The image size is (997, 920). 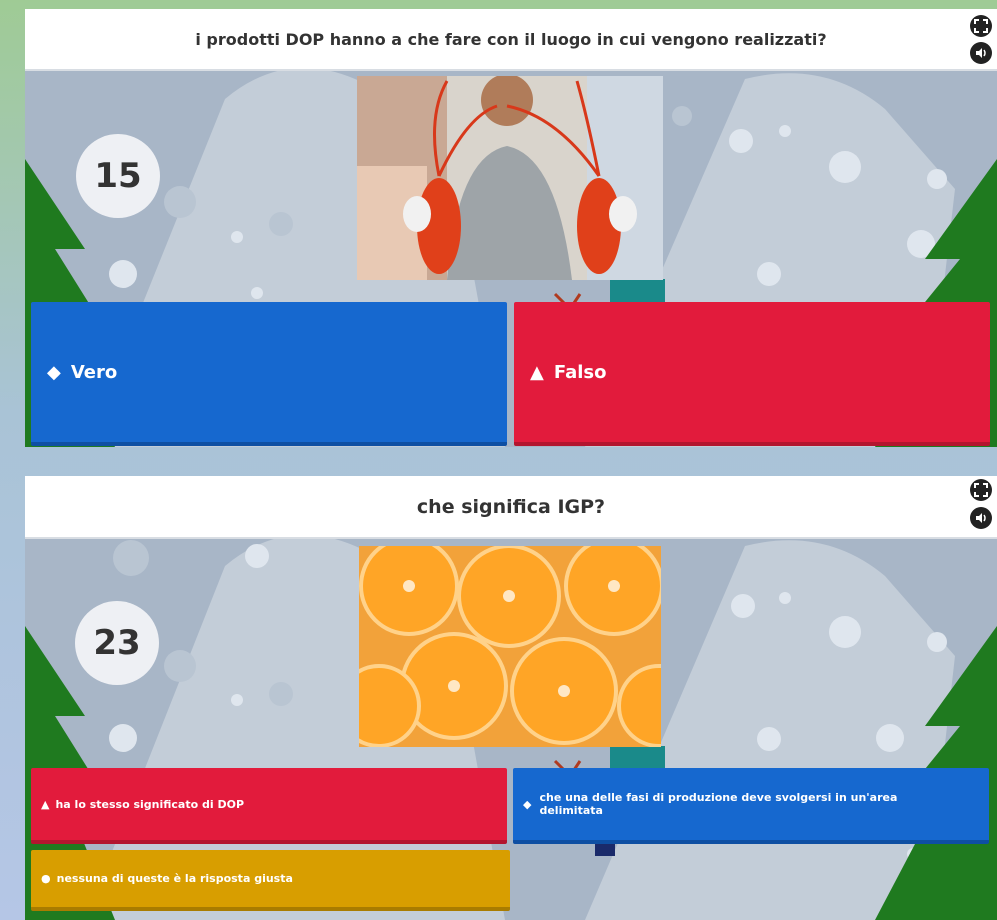 I want to click on question-text: che significa IGP?, so click(x=511, y=506).